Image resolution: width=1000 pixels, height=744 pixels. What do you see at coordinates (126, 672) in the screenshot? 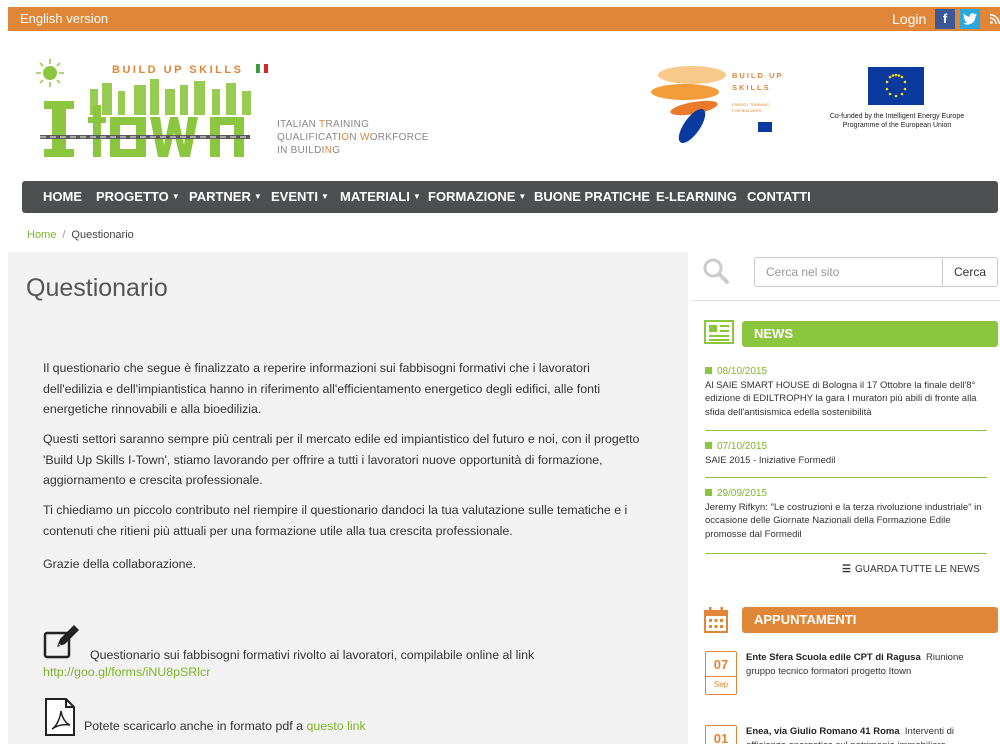
I see `online-link-text: http://goo.gl/forms/iNU8pSRlcr` at bounding box center [126, 672].